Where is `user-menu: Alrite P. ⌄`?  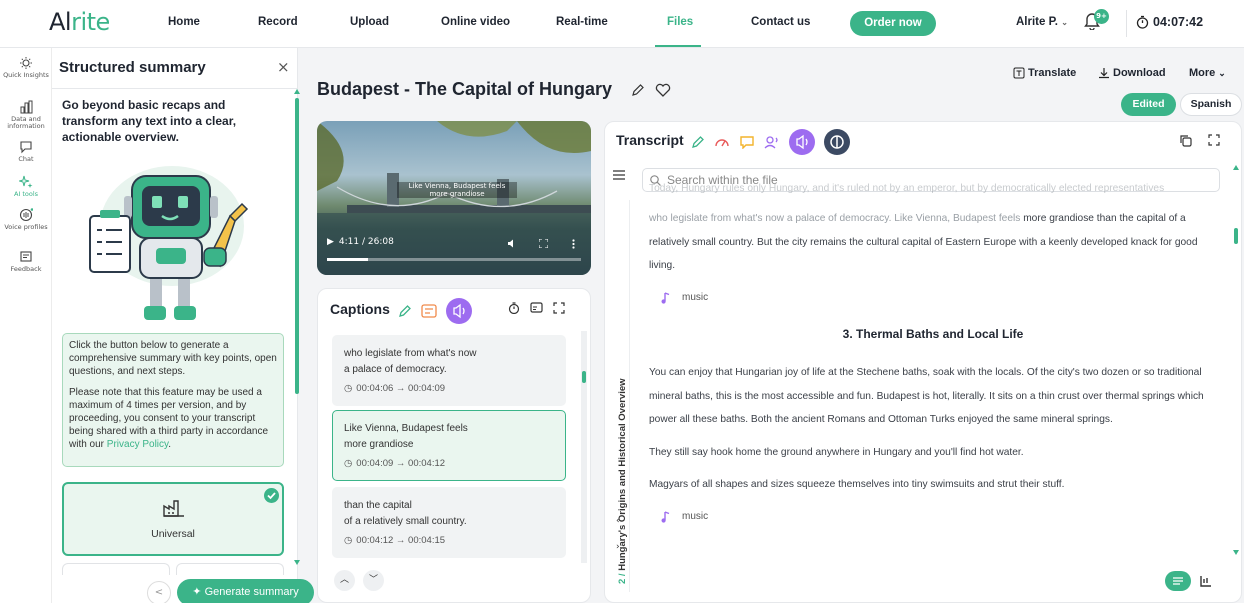 user-menu: Alrite P. ⌄ is located at coordinates (1042, 22).